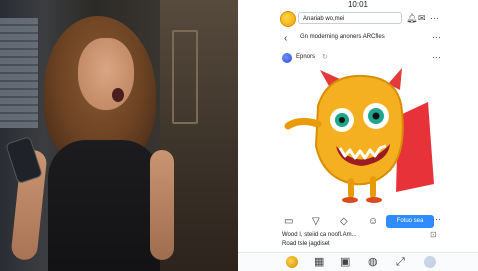  What do you see at coordinates (118, 95) in the screenshot?
I see `open-mouth` at bounding box center [118, 95].